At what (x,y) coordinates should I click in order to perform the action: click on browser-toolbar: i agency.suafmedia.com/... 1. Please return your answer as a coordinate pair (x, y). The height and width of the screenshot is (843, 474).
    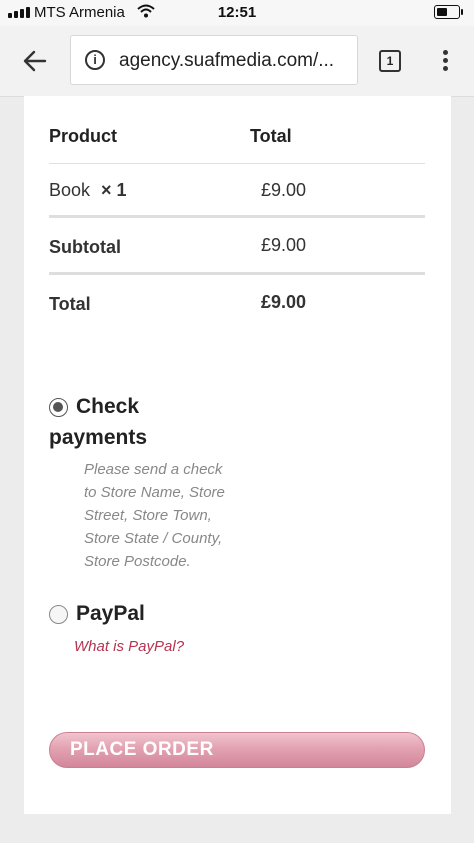
    Looking at the image, I should click on (237, 61).